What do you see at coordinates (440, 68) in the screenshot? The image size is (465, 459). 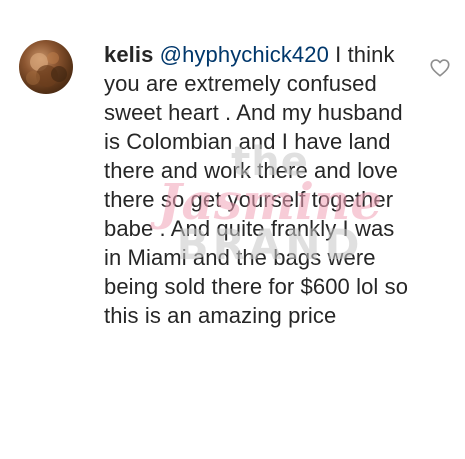 I see `heart-outline-icon` at bounding box center [440, 68].